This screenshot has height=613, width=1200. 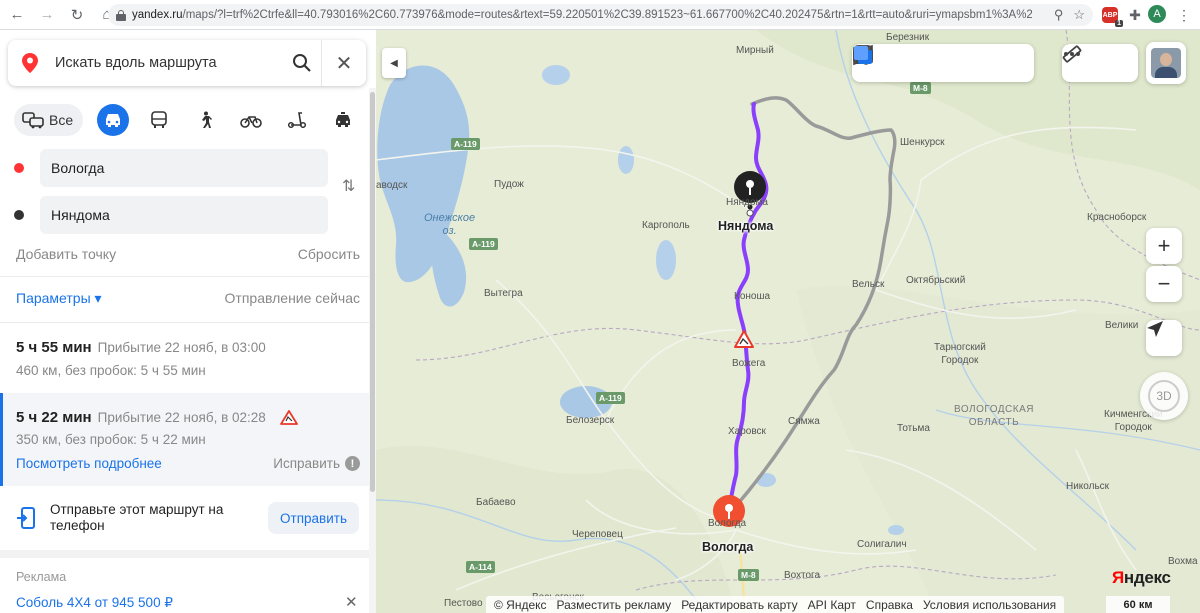 What do you see at coordinates (802, 575) in the screenshot?
I see `place-label: Вохтога` at bounding box center [802, 575].